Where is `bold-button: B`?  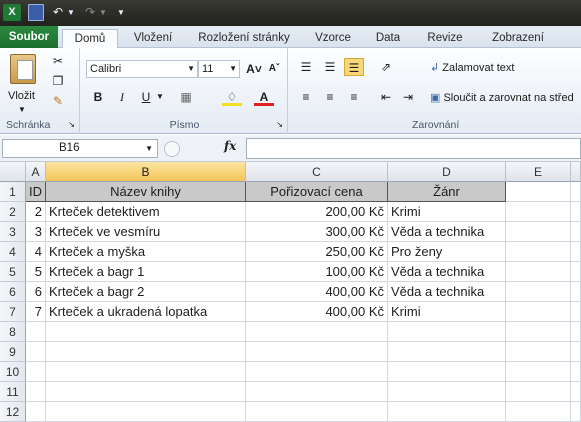
bold-button: B is located at coordinates (98, 97).